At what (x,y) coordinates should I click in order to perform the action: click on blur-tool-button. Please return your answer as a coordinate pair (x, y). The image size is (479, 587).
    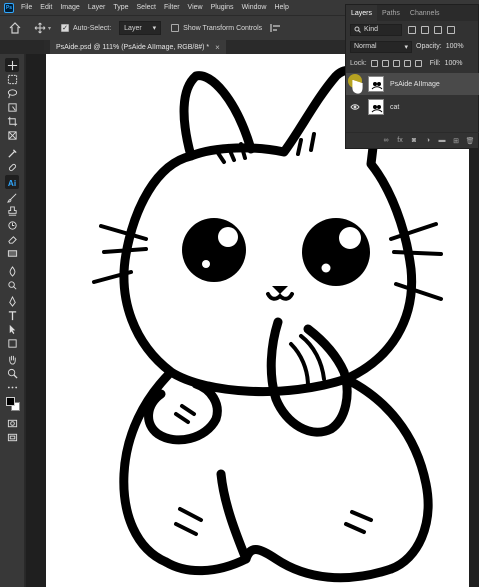
    Looking at the image, I should click on (12, 271).